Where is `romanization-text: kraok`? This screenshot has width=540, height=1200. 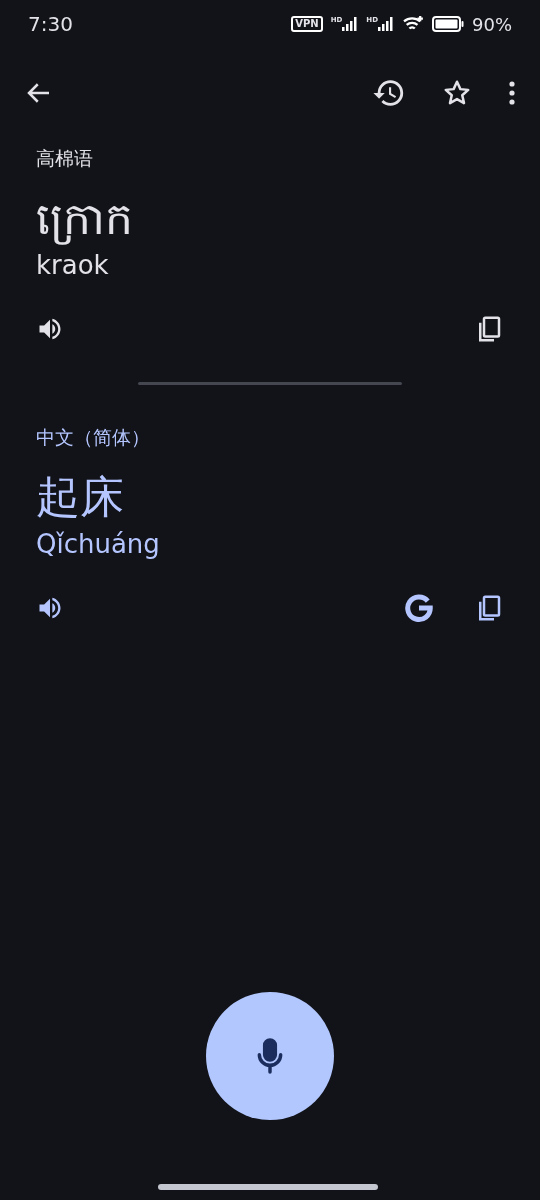
romanization-text: kraok is located at coordinates (73, 265).